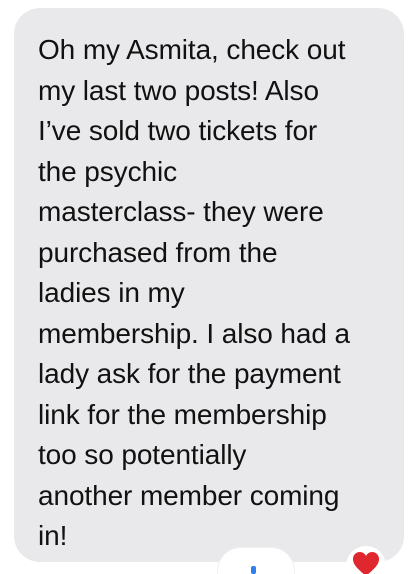  I want to click on message-line: another member coming, so click(189, 495).